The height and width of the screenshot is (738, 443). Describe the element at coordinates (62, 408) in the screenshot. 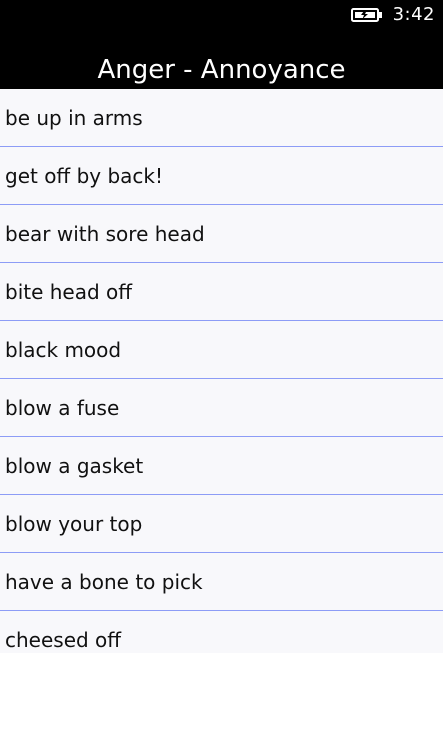

I see `list-item-label: blow a fuse` at that location.